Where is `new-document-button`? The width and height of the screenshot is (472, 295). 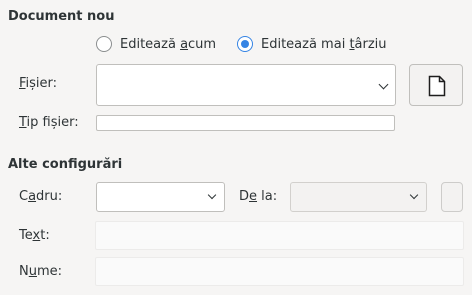
new-document-button is located at coordinates (436, 85).